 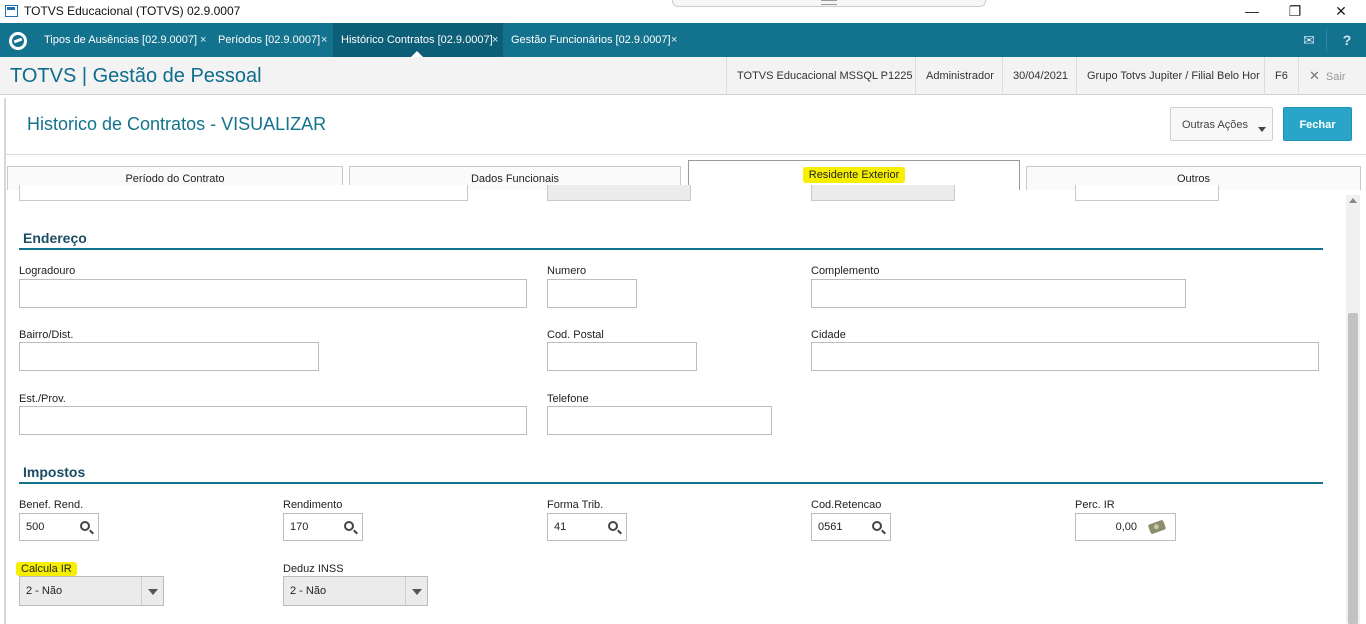 What do you see at coordinates (591, 40) in the screenshot?
I see `tab-label: Gestão Funcionários [02.9.0007]` at bounding box center [591, 40].